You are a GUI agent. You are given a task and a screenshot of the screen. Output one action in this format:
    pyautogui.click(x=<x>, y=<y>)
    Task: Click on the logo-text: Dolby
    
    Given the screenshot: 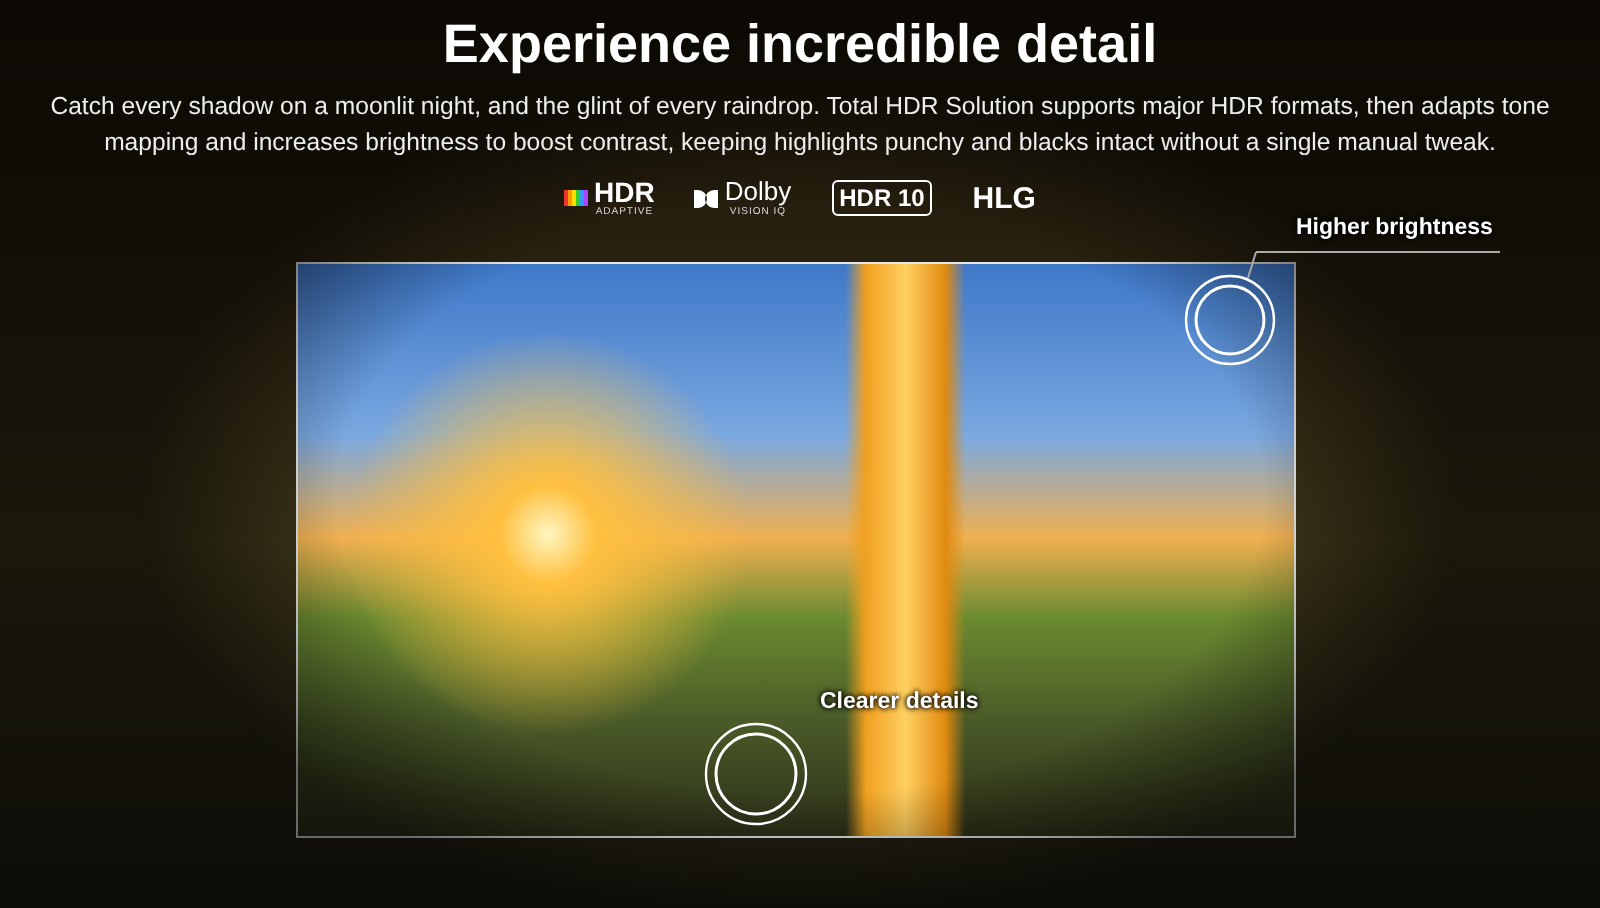 What is the action you would take?
    pyautogui.click(x=758, y=192)
    